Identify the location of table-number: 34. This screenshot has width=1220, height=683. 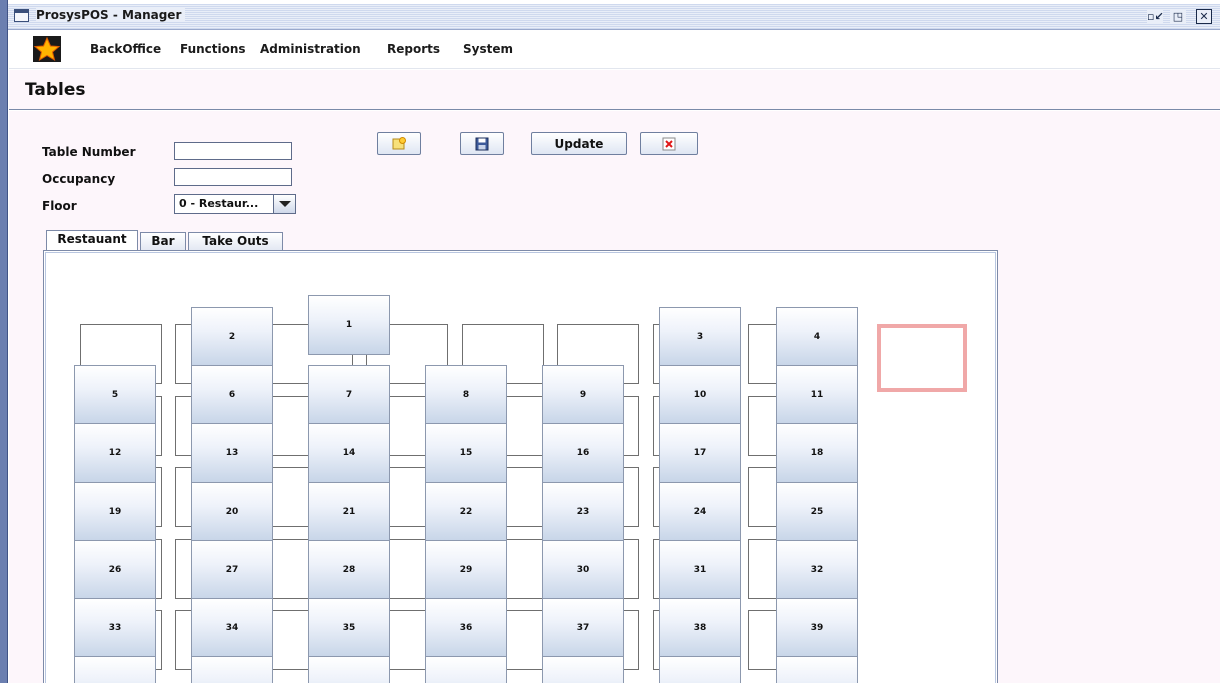
(232, 628).